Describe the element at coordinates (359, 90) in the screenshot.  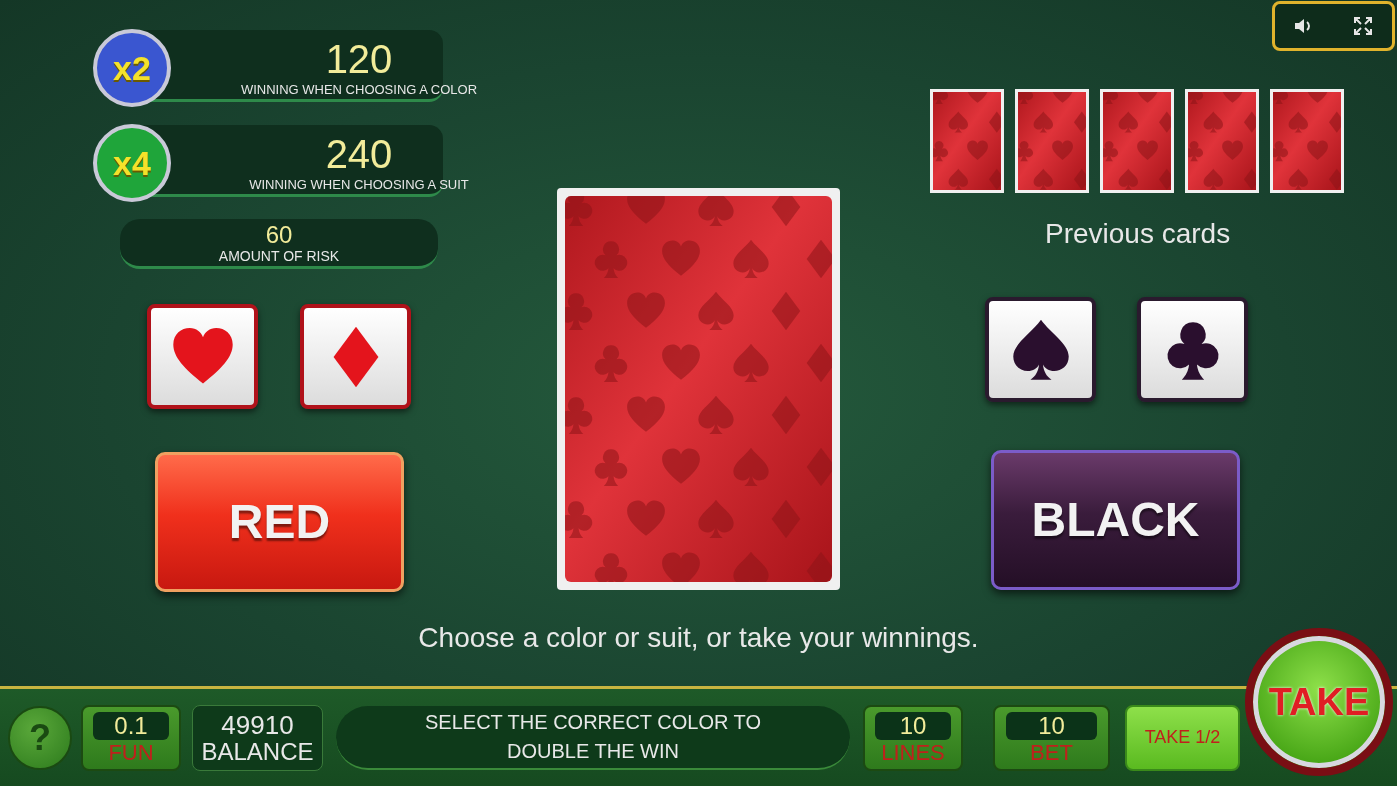
I see `multiplier-label: WINNING WHEN CHOOSING A COLOR` at that location.